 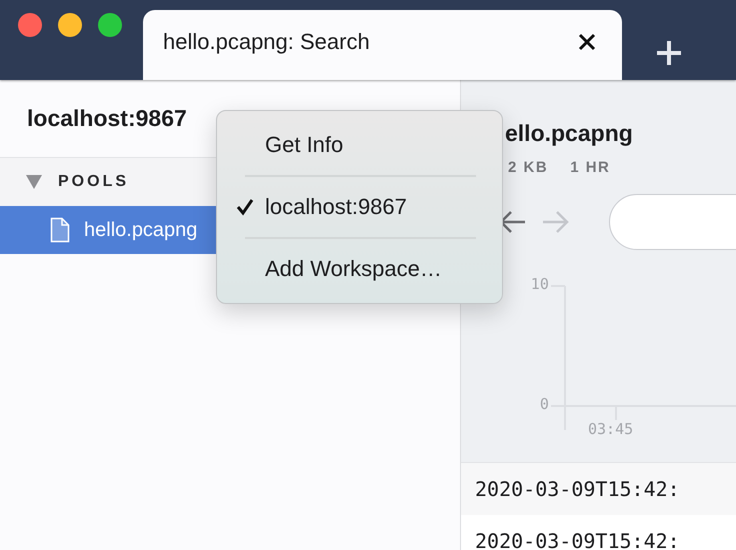 What do you see at coordinates (528, 167) in the screenshot?
I see `pool-stat: 2 KB` at bounding box center [528, 167].